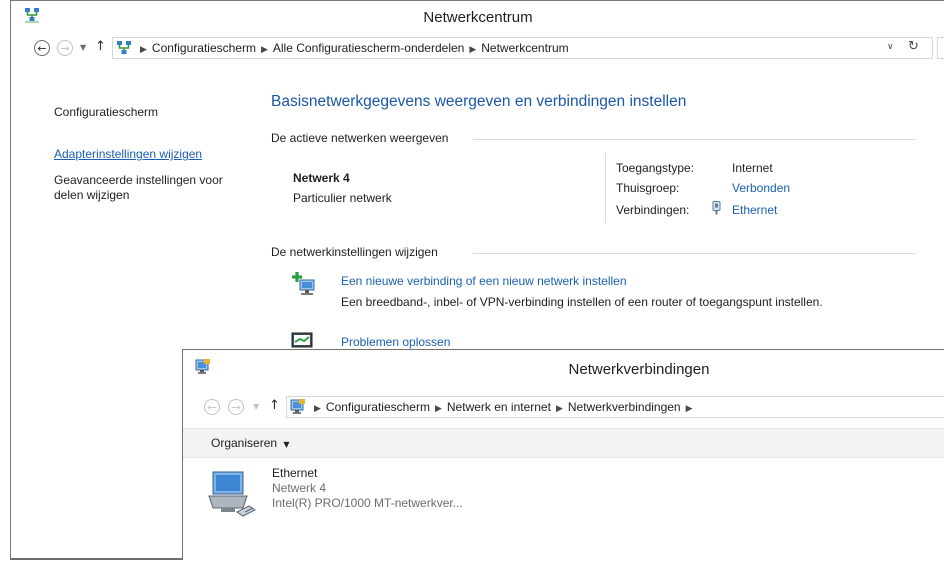  Describe the element at coordinates (890, 47) in the screenshot. I see `address-history-chevron-icon: ∨` at that location.